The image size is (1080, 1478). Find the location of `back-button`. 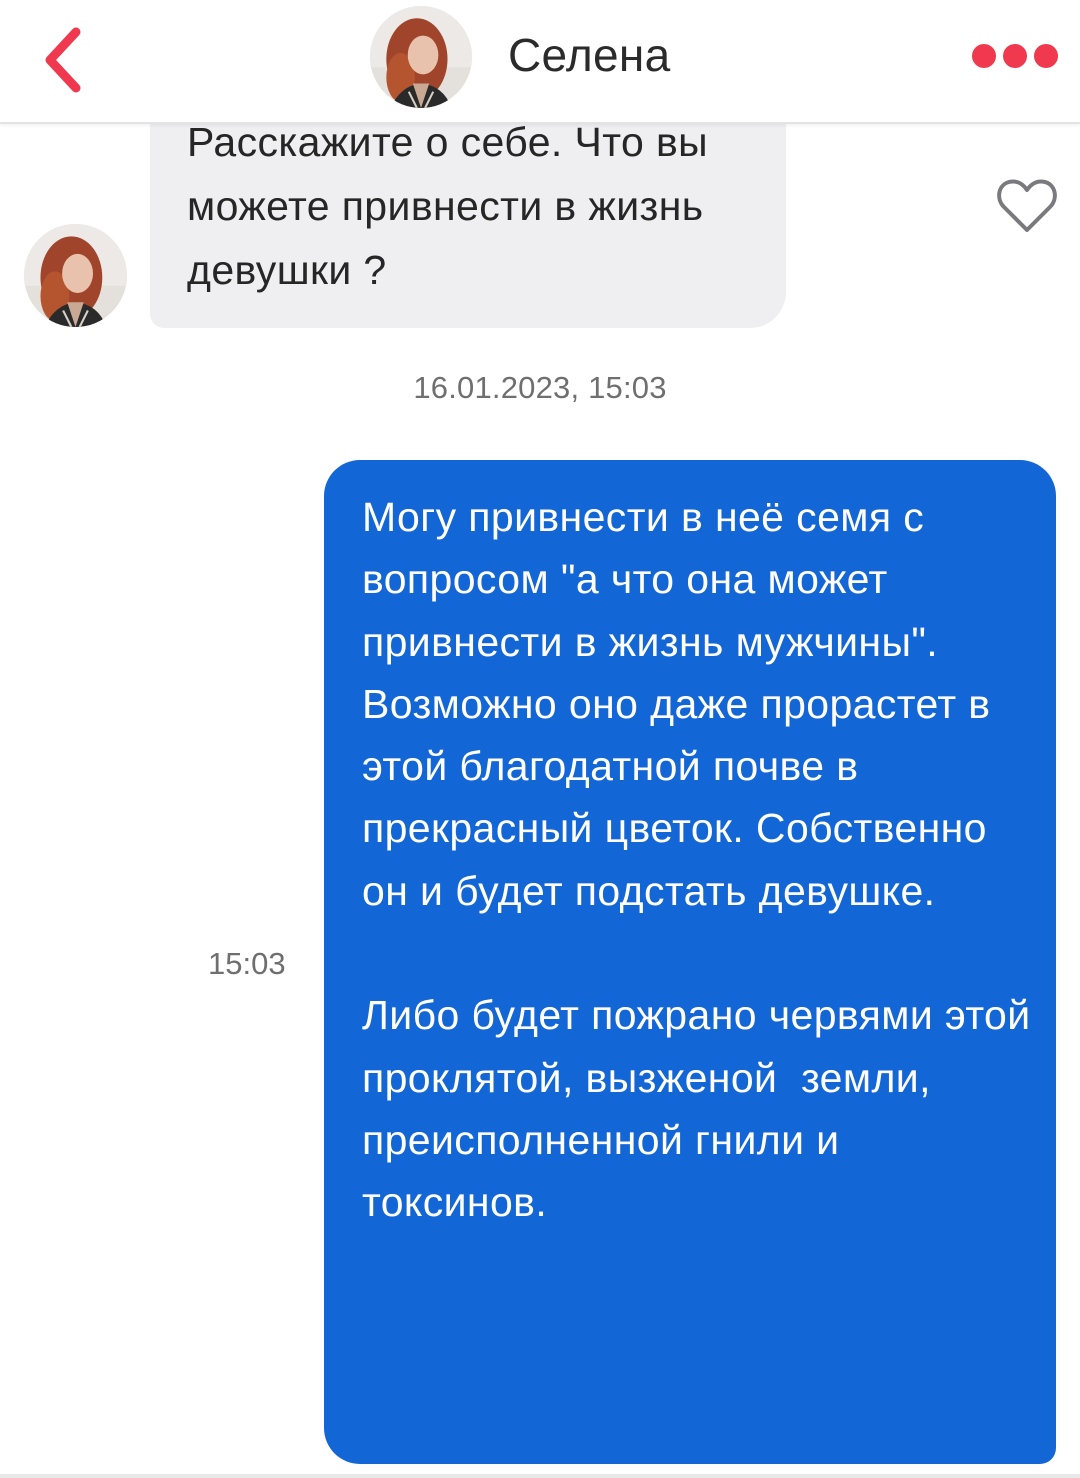

back-button is located at coordinates (70, 58).